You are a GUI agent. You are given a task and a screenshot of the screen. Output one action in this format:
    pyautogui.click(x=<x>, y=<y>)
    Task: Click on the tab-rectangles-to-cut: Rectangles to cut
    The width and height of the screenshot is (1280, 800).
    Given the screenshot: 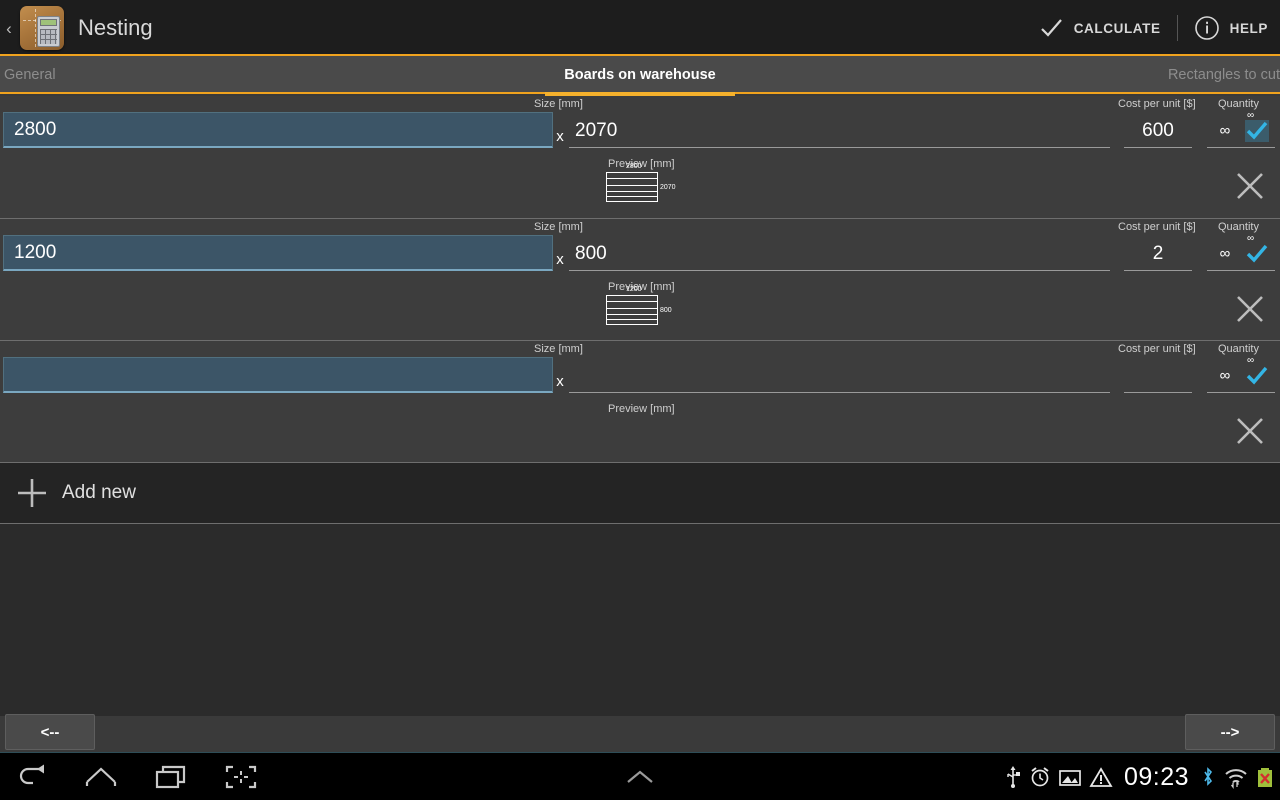 What is the action you would take?
    pyautogui.click(x=1065, y=75)
    